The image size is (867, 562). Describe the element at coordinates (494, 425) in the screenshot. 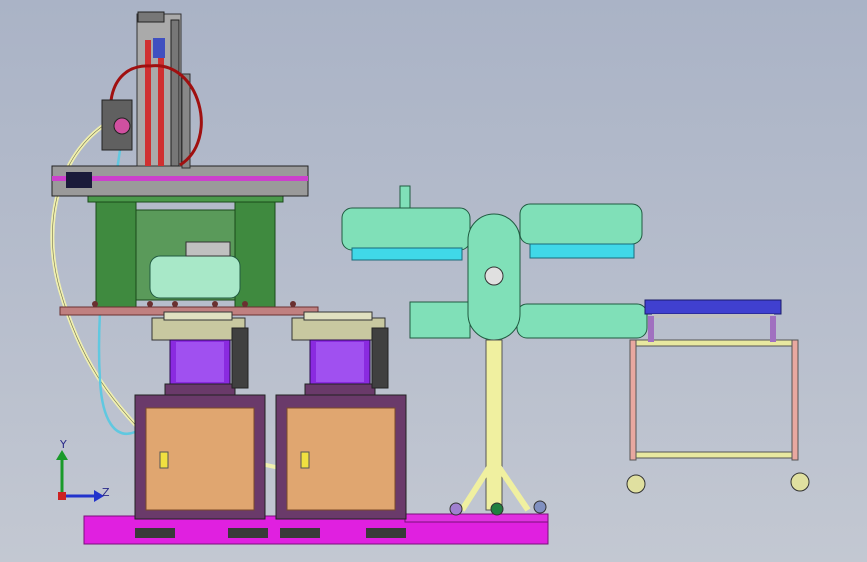

I see `support-post` at that location.